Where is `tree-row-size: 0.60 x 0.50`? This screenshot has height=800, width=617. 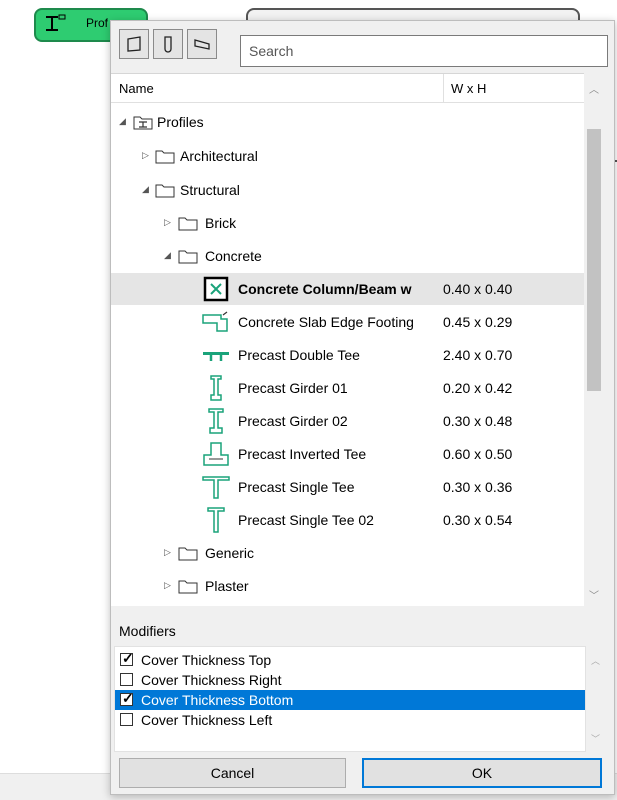 tree-row-size: 0.60 x 0.50 is located at coordinates (478, 454).